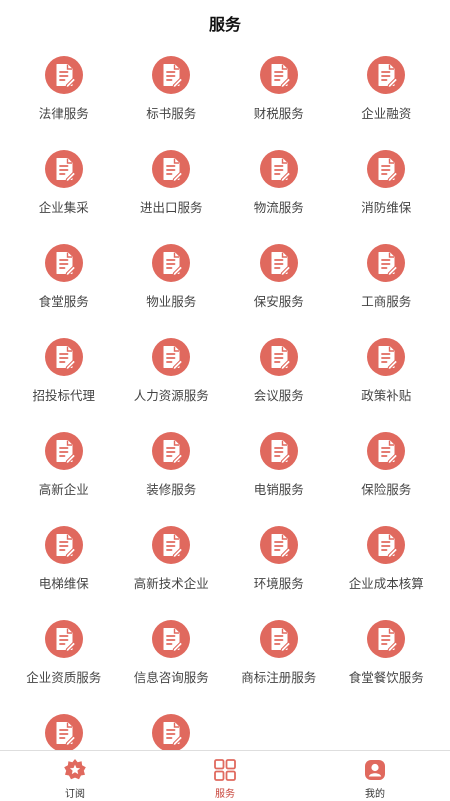 This screenshot has height=801, width=450. Describe the element at coordinates (387, 191) in the screenshot. I see `service-tile: 消防维保` at that location.